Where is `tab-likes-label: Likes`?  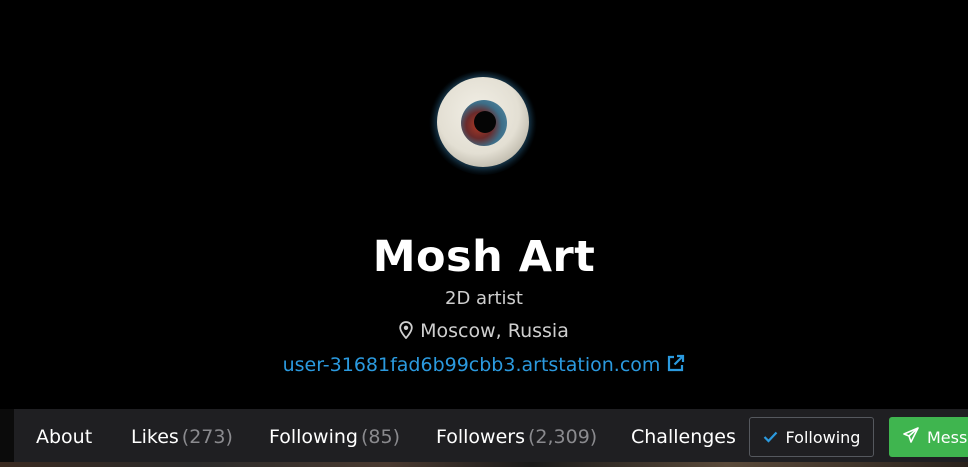
tab-likes-label: Likes is located at coordinates (155, 437).